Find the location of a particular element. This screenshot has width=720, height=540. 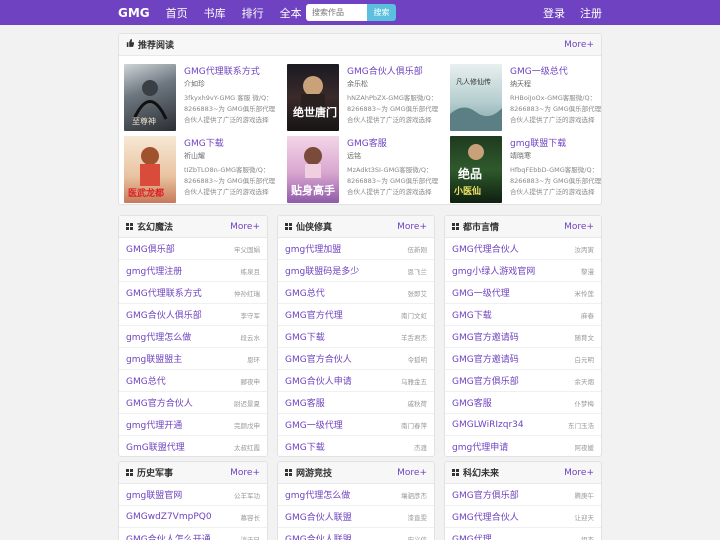

list-item: GMG官方代理 南门文虹 is located at coordinates (356, 315).